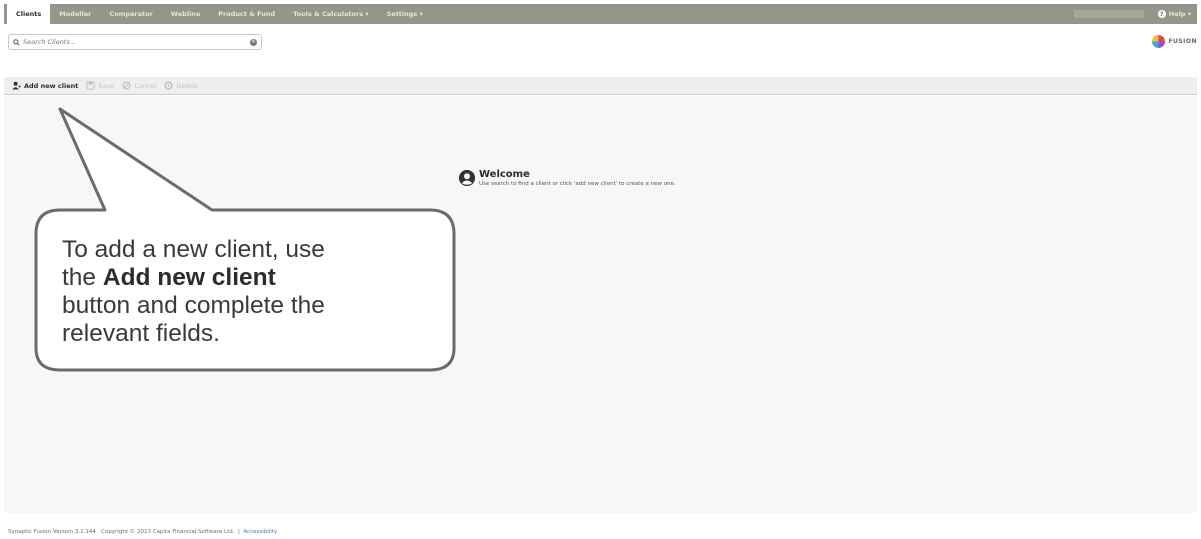  What do you see at coordinates (193, 249) in the screenshot?
I see `callout-line-1: To add a new client, use` at bounding box center [193, 249].